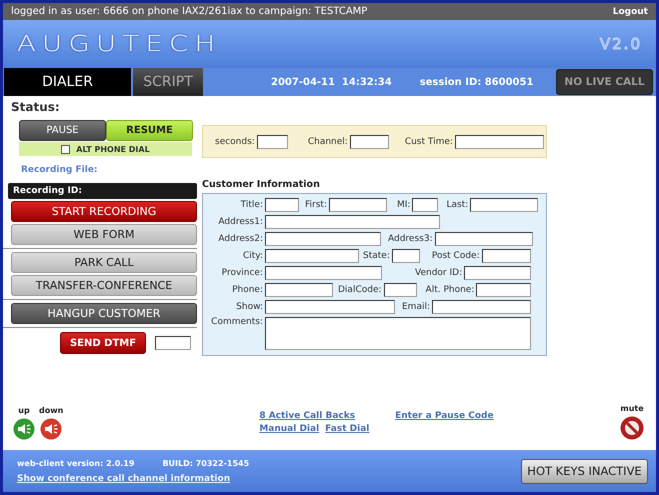 Image resolution: width=659 pixels, height=495 pixels. Describe the element at coordinates (249, 307) in the screenshot. I see `field-label: Show:` at that location.